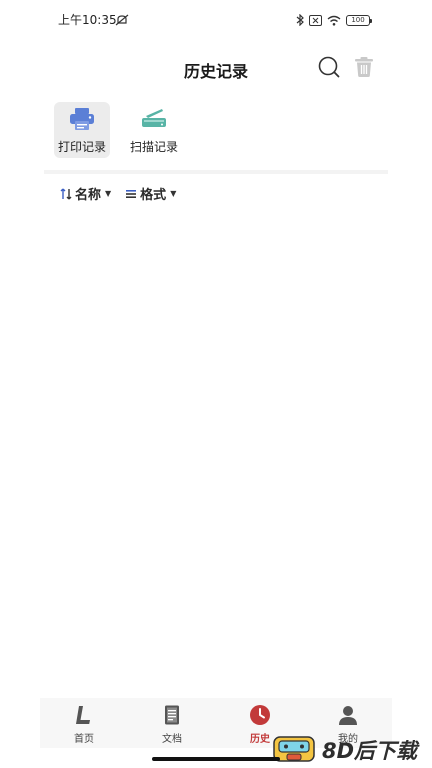 This screenshot has width=432, height=768. I want to click on divider, so click(216, 172).